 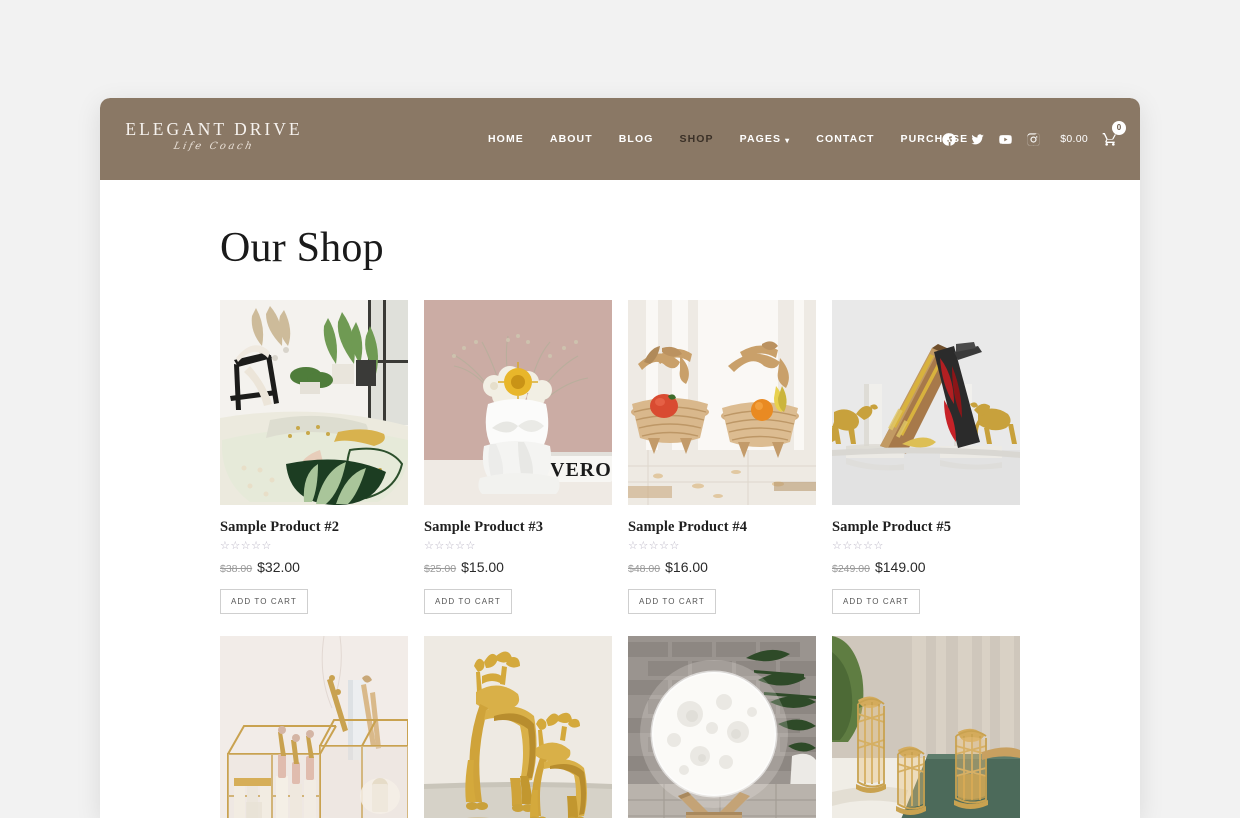 What do you see at coordinates (686, 567) in the screenshot?
I see `price-sale: $16.00` at bounding box center [686, 567].